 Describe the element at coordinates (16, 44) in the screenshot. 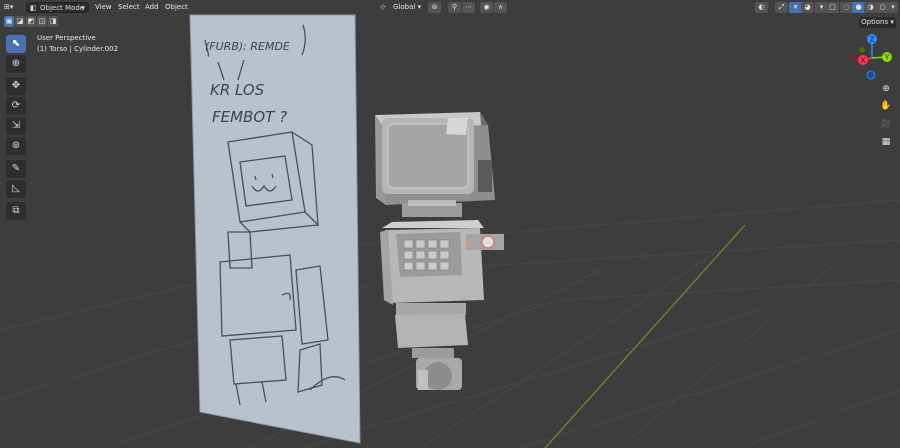

I see `select-box-icon: ⬉` at that location.